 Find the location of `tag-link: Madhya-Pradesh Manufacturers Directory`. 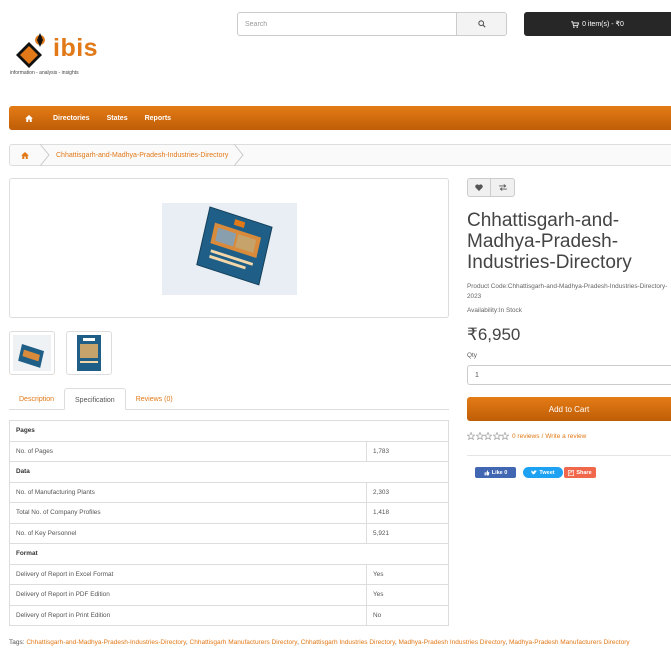

tag-link: Madhya-Pradesh Manufacturers Directory is located at coordinates (569, 642).